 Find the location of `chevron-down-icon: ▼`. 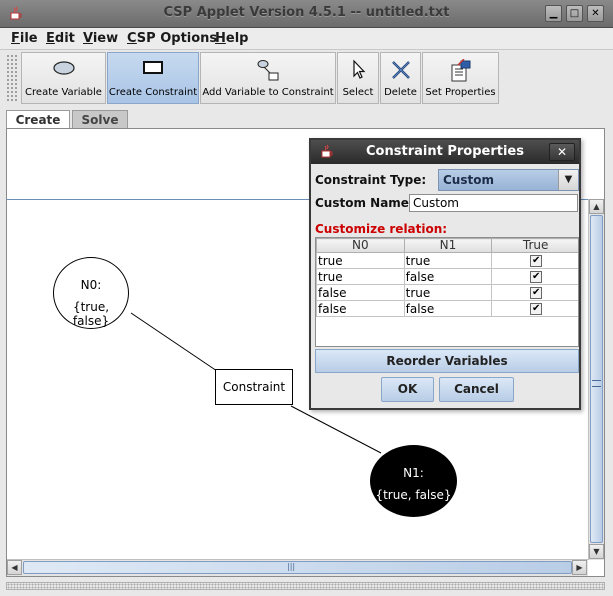

chevron-down-icon: ▼ is located at coordinates (568, 180).